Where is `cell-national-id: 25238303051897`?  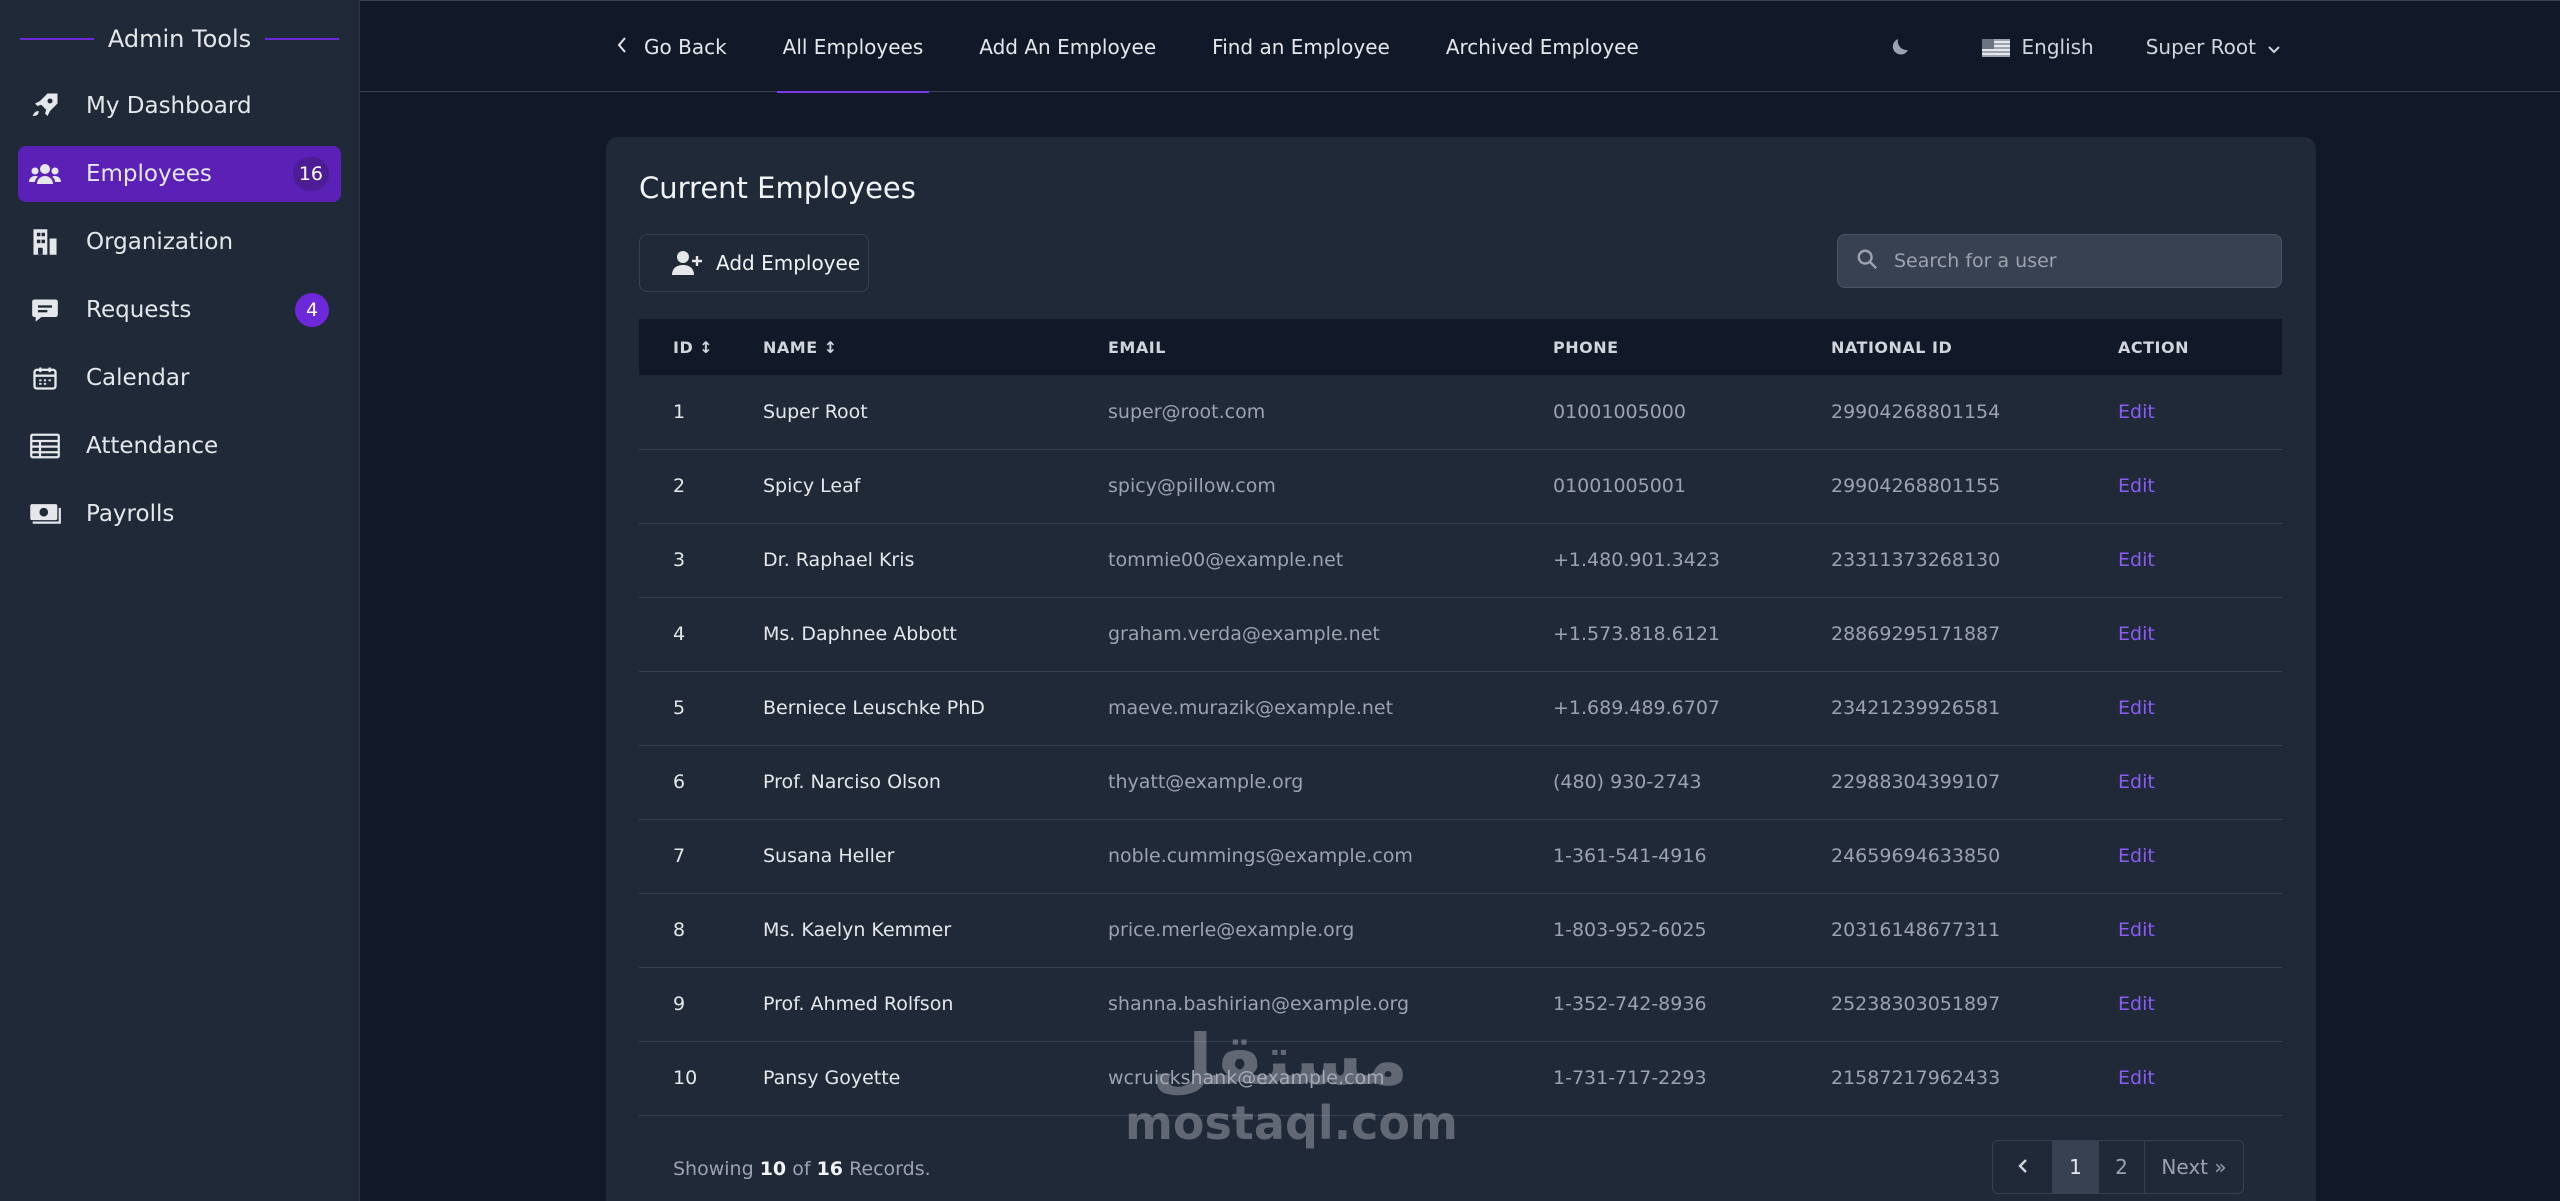 cell-national-id: 25238303051897 is located at coordinates (1916, 1004).